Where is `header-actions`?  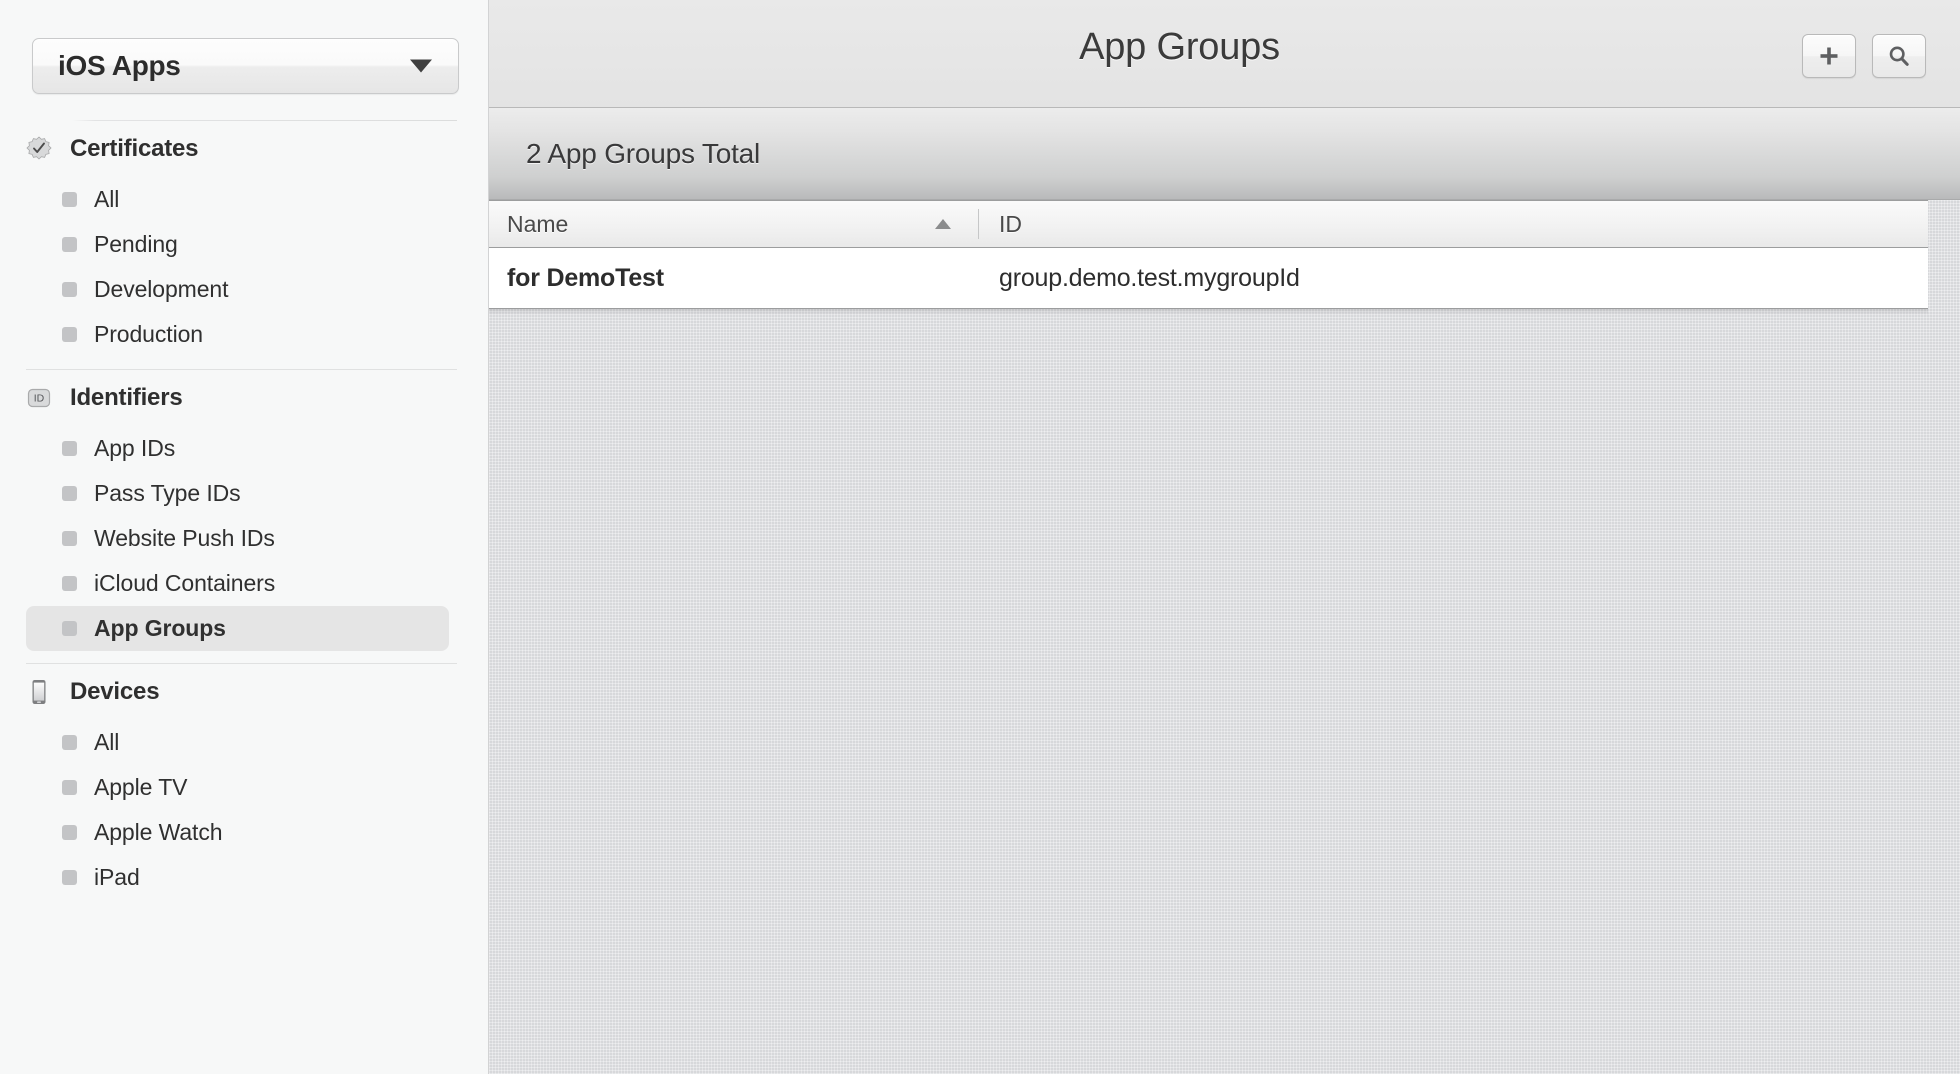
header-actions is located at coordinates (1864, 56).